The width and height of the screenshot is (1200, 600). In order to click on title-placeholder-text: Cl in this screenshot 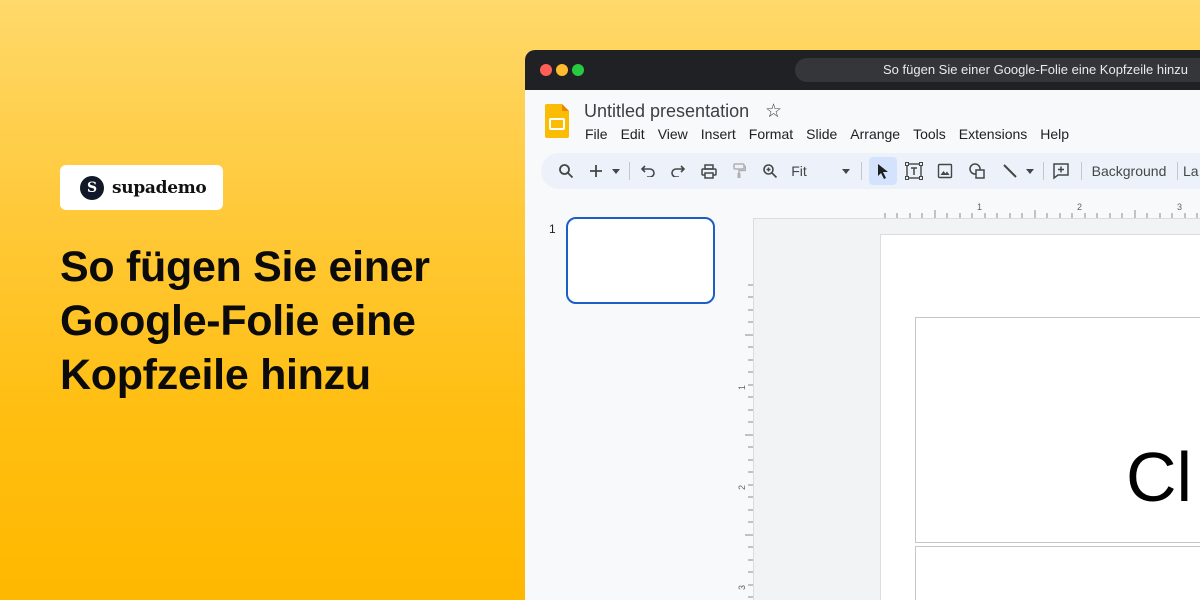, I will do `click(1159, 477)`.